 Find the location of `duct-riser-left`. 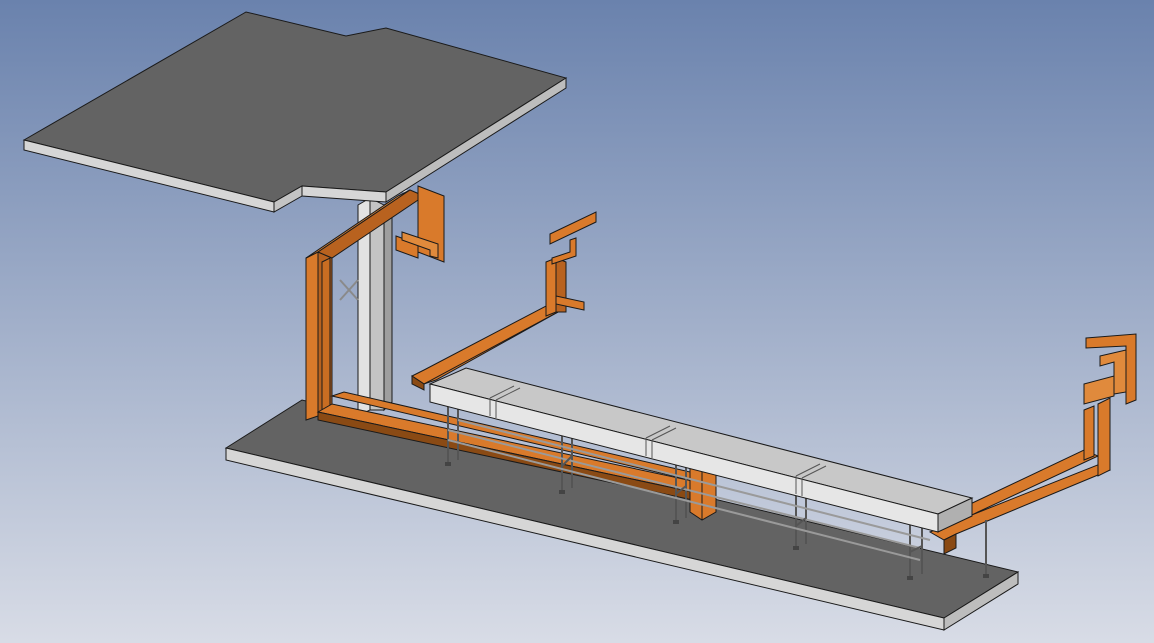

duct-riser-left is located at coordinates (312, 336).